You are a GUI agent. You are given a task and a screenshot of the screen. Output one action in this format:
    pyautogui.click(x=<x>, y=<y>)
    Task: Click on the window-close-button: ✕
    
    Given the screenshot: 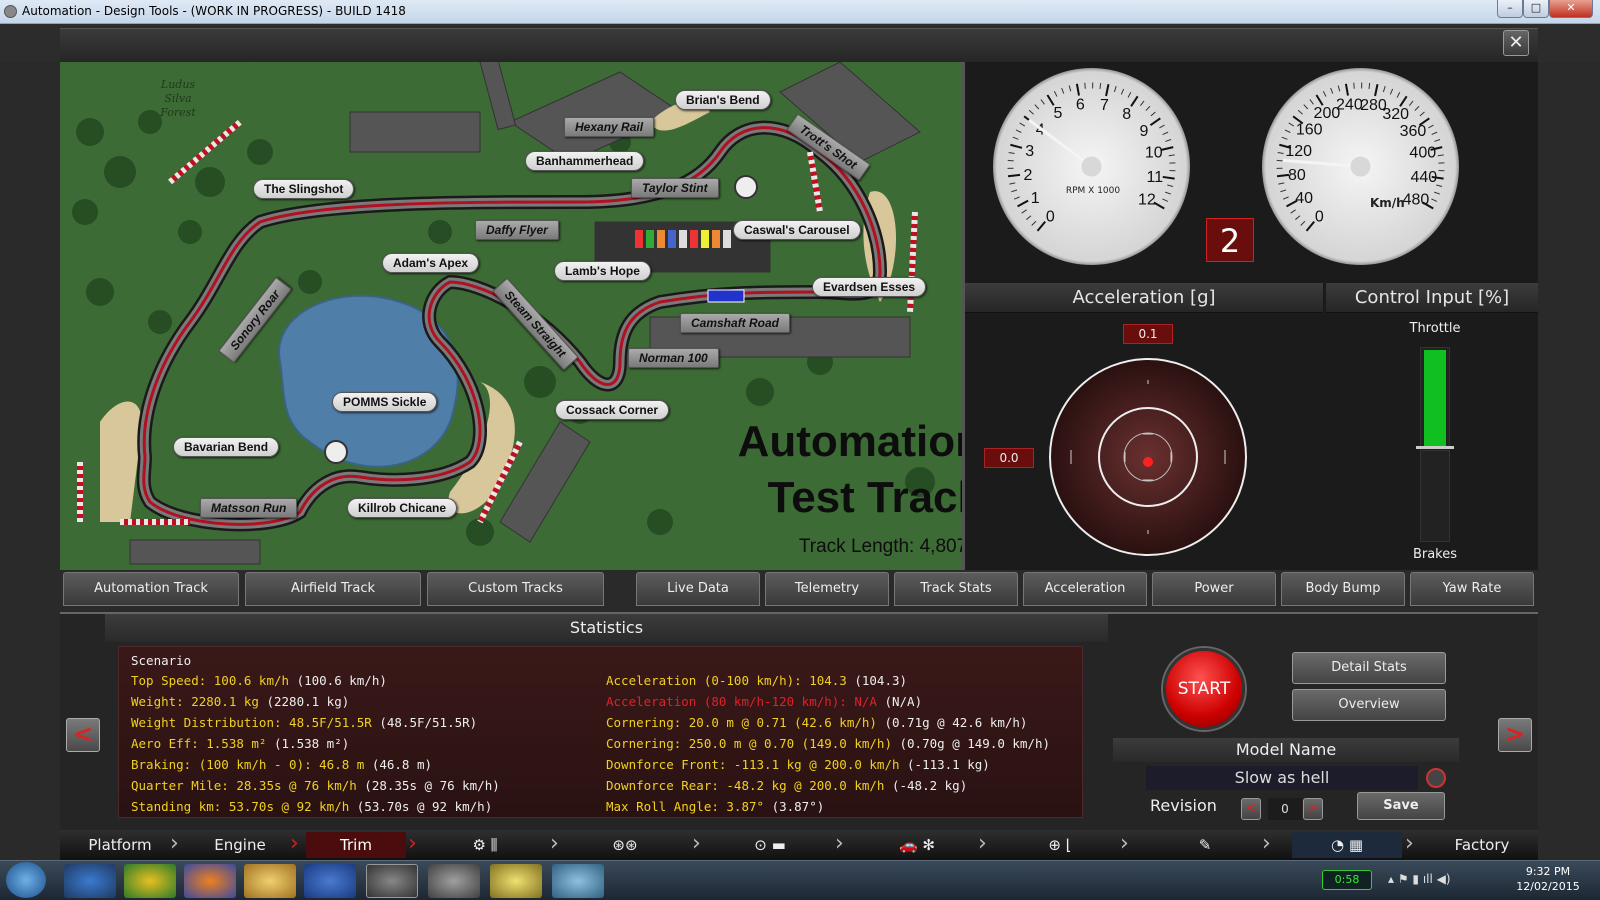 What is the action you would take?
    pyautogui.click(x=1571, y=9)
    